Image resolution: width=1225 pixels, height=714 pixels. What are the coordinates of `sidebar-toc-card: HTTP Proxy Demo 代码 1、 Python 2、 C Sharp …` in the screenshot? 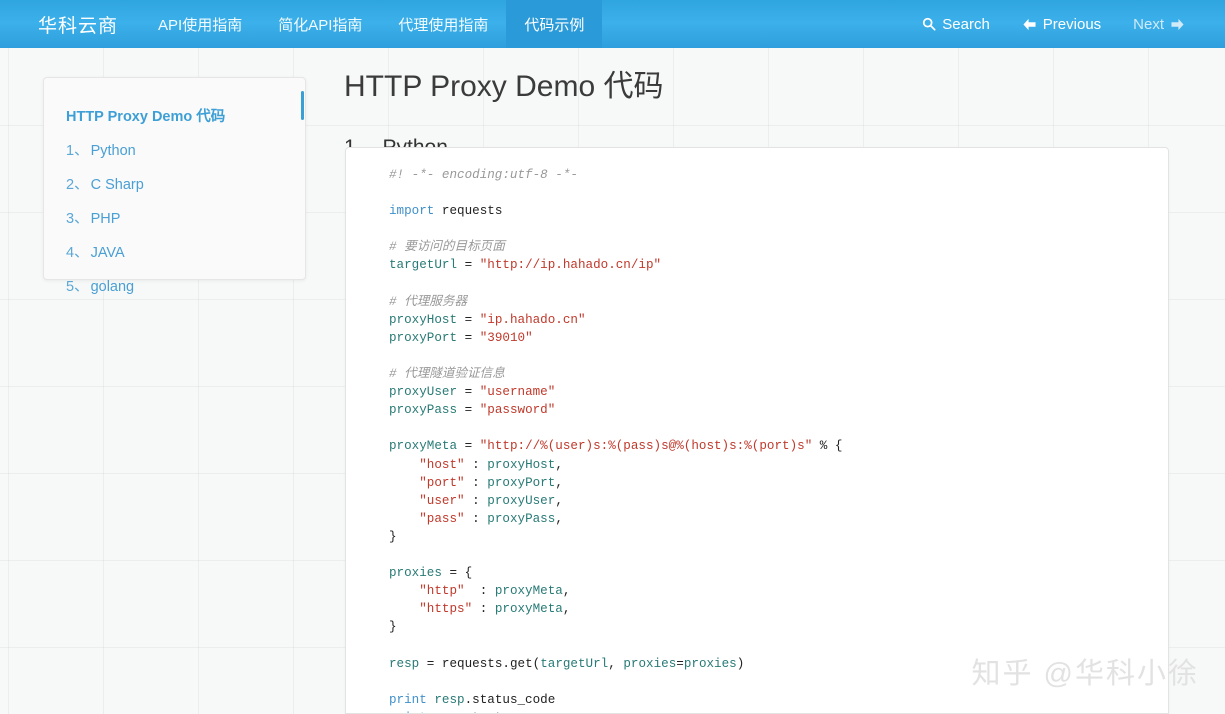 It's located at (174, 186).